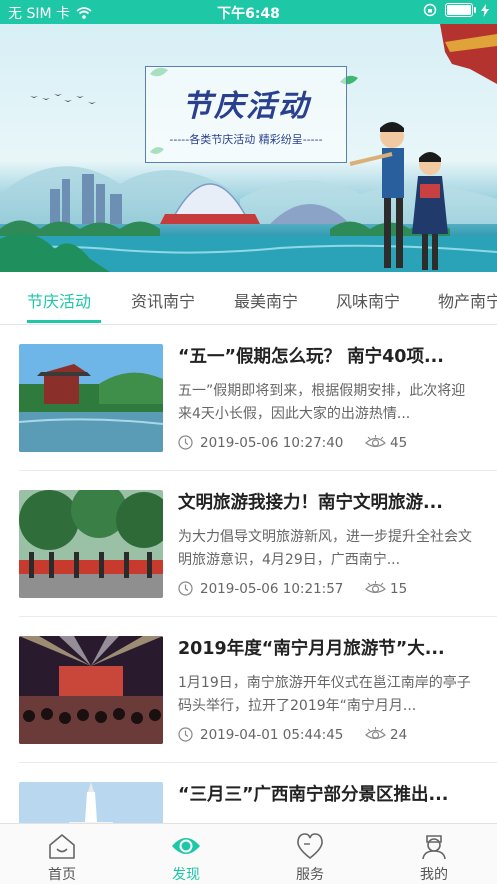  What do you see at coordinates (399, 443) in the screenshot?
I see `article-views: 45` at bounding box center [399, 443].